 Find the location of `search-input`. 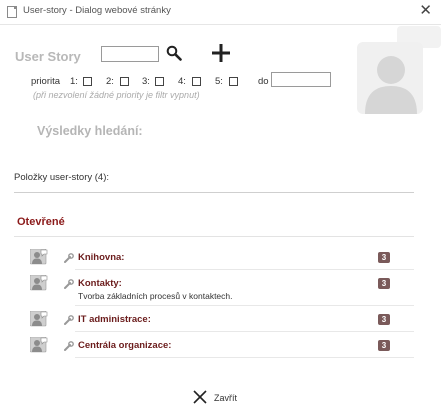

search-input is located at coordinates (130, 54).